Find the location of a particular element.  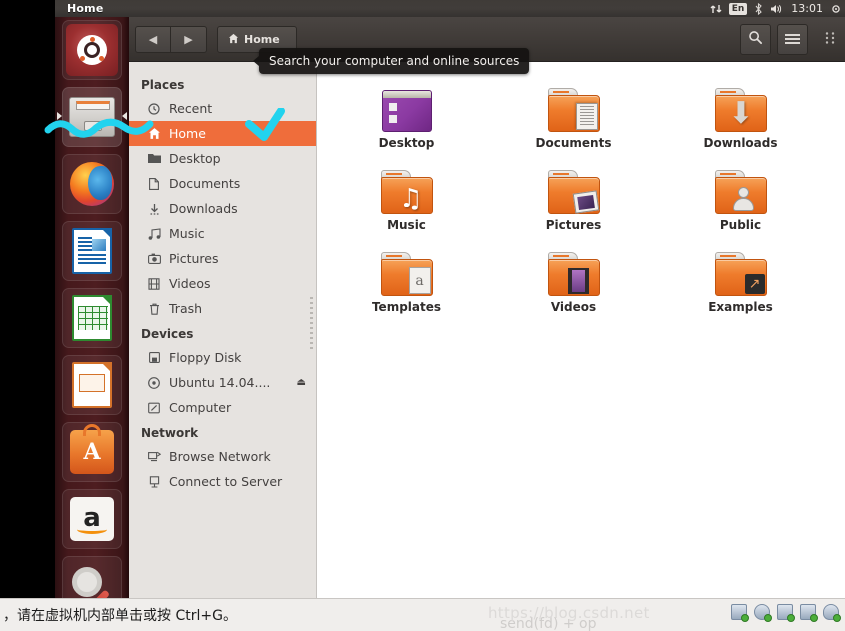

network-adapter-icon is located at coordinates (739, 612).